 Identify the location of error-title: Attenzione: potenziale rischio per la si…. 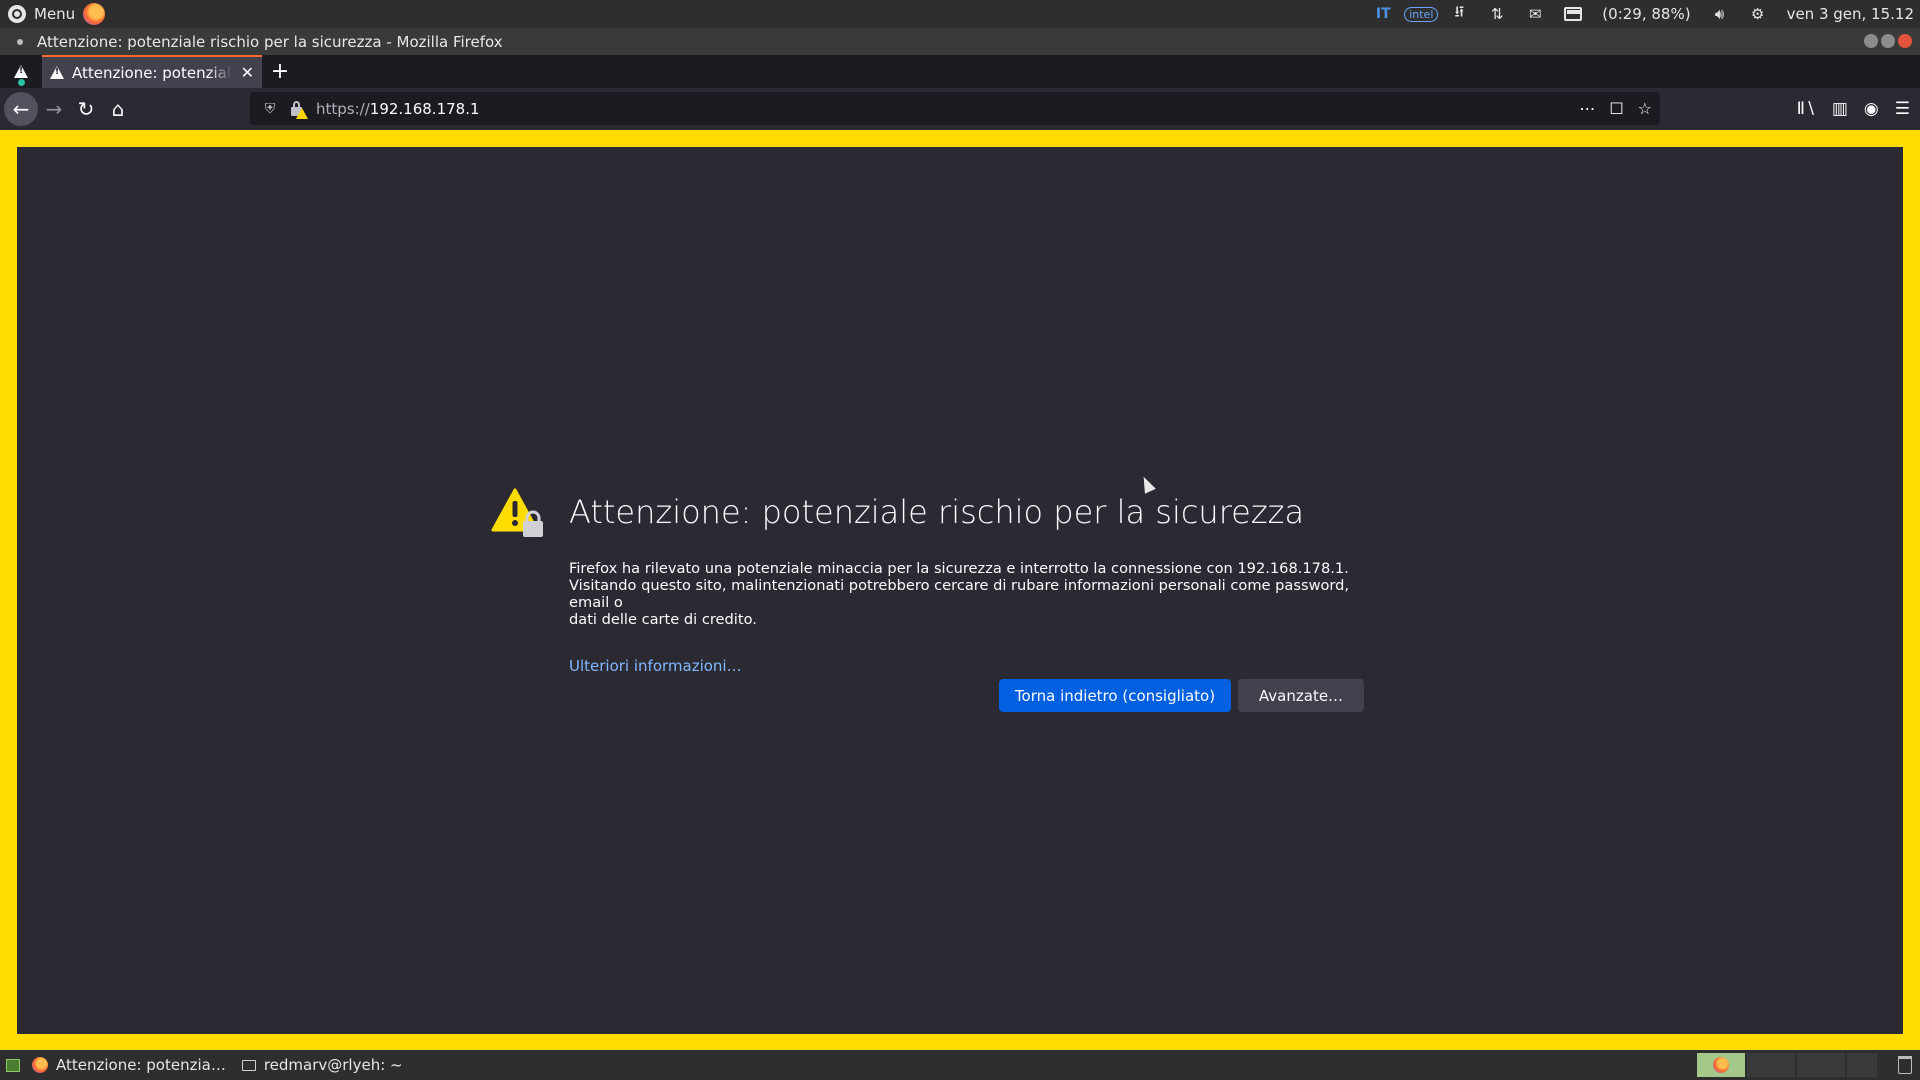
(937, 512).